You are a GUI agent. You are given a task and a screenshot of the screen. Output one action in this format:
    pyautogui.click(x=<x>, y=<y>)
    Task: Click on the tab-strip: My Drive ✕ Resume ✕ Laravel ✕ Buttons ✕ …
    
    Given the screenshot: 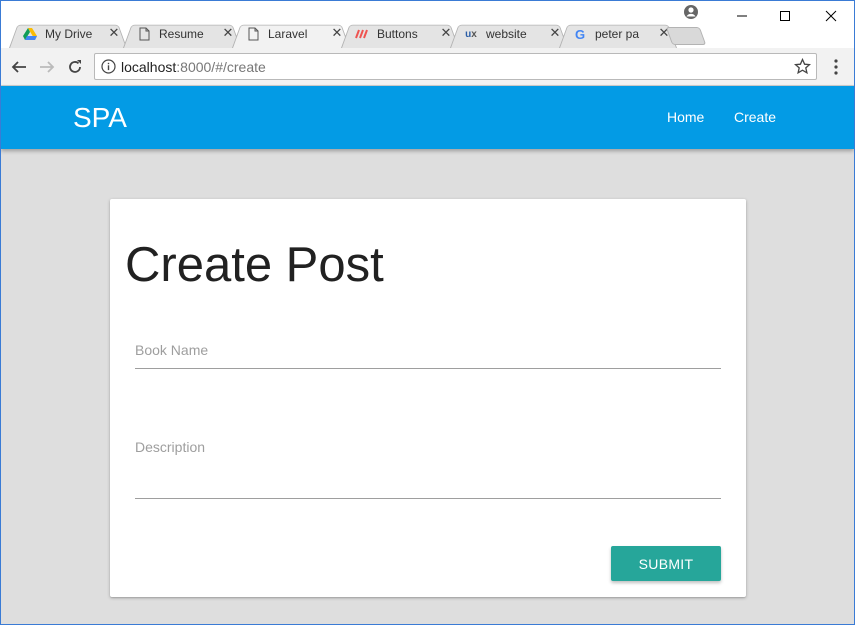 What is the action you would take?
    pyautogui.click(x=427, y=24)
    